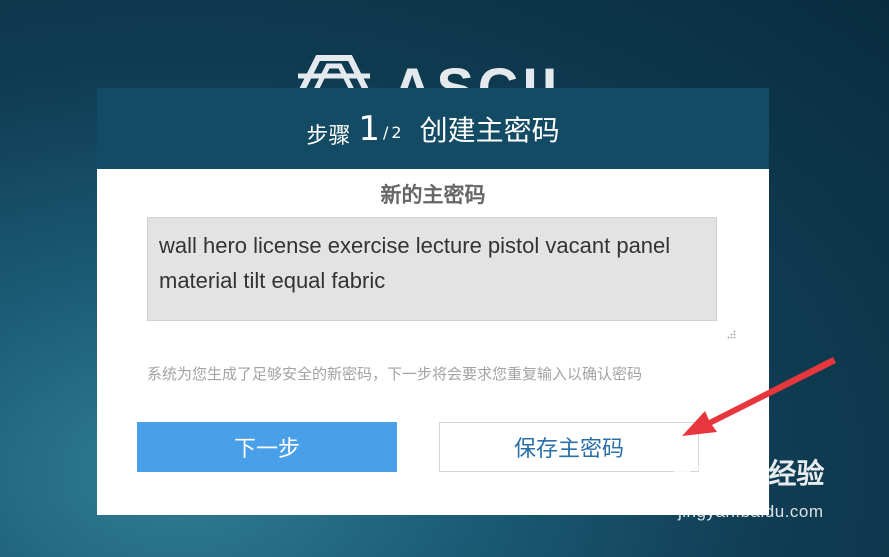  Describe the element at coordinates (796, 473) in the screenshot. I see `watermark-product: 经验` at that location.